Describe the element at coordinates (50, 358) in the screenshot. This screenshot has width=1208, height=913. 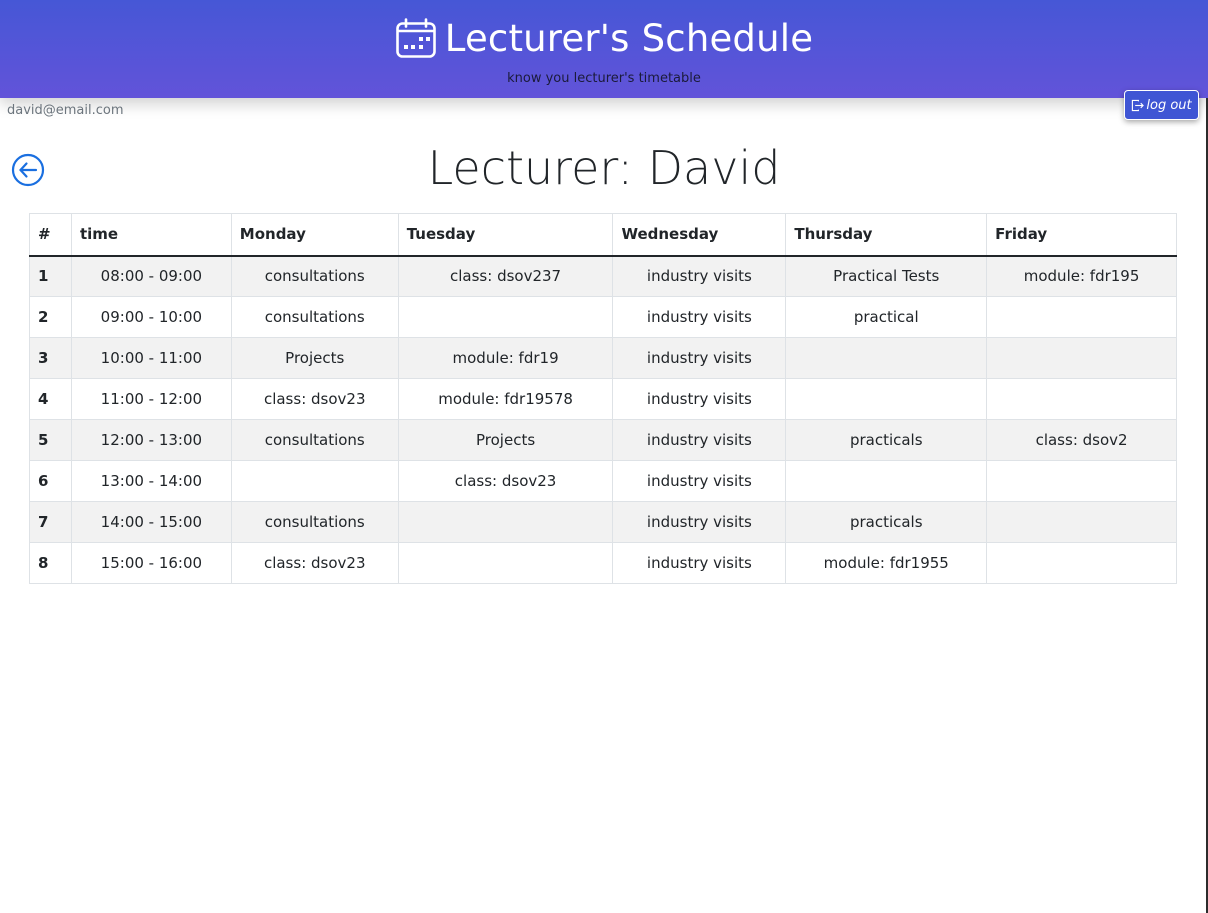
I see `row-number: 3` at that location.